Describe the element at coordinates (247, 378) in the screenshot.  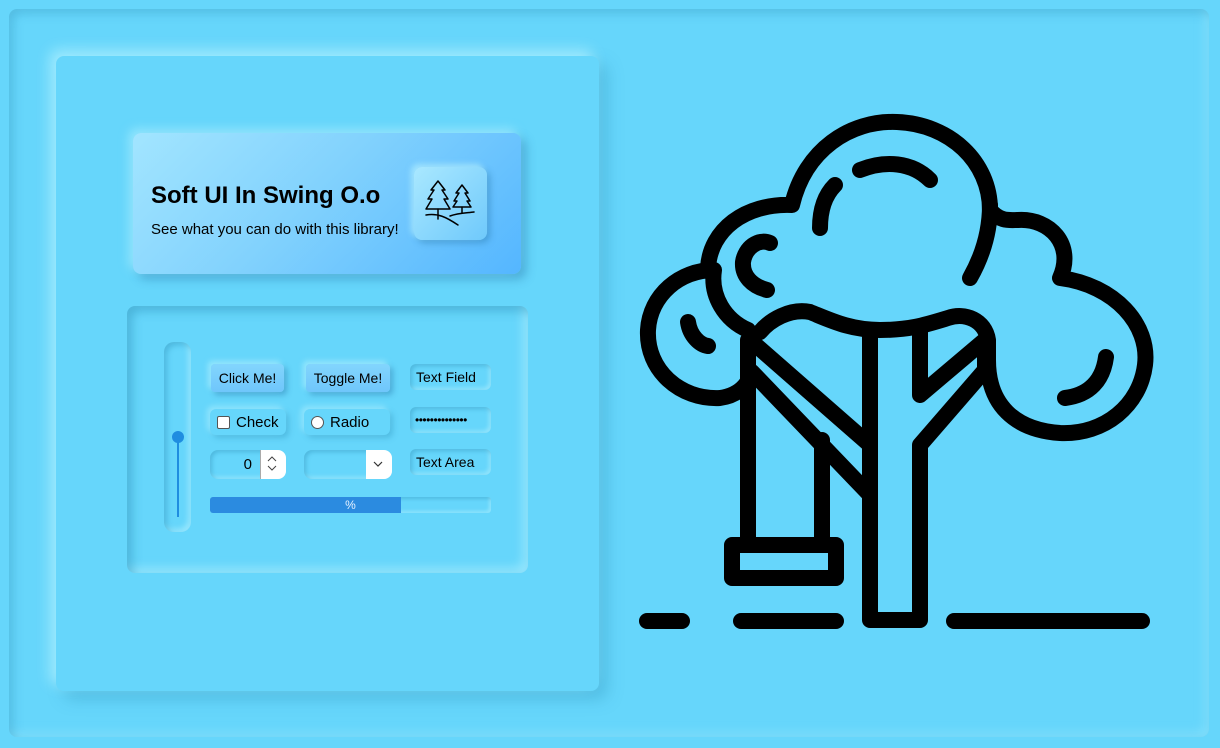
I see `click-me-button: Click Me!` at that location.